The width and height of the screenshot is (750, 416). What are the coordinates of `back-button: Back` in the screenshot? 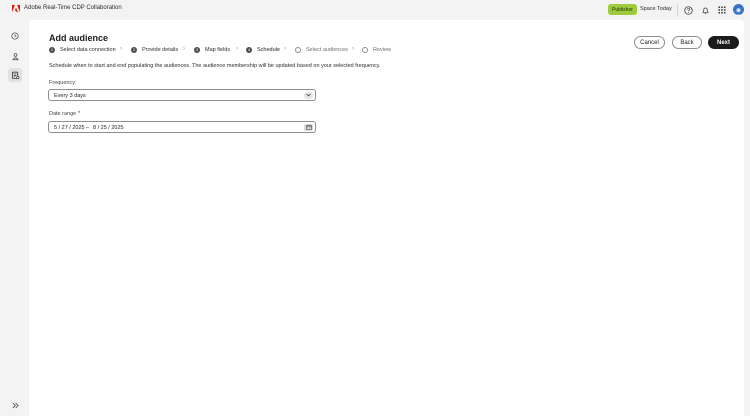 It's located at (687, 42).